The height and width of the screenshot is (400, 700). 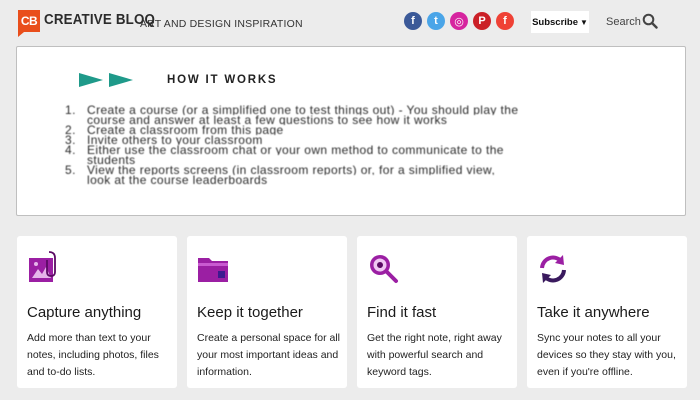 I want to click on search-label: Search, so click(x=623, y=22).